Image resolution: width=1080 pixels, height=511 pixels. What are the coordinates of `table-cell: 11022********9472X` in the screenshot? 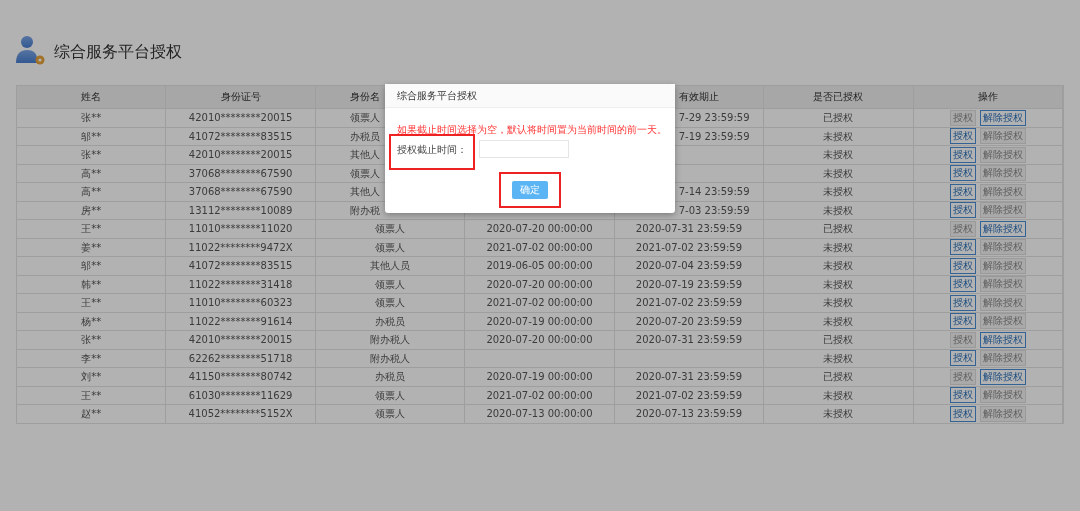 It's located at (241, 247).